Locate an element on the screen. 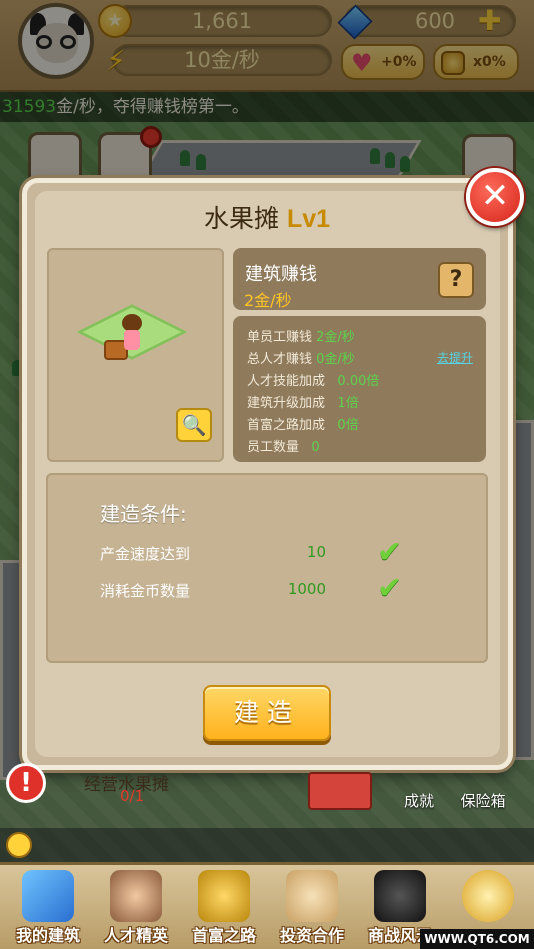  nav-invest: 投资合作 is located at coordinates (312, 905).